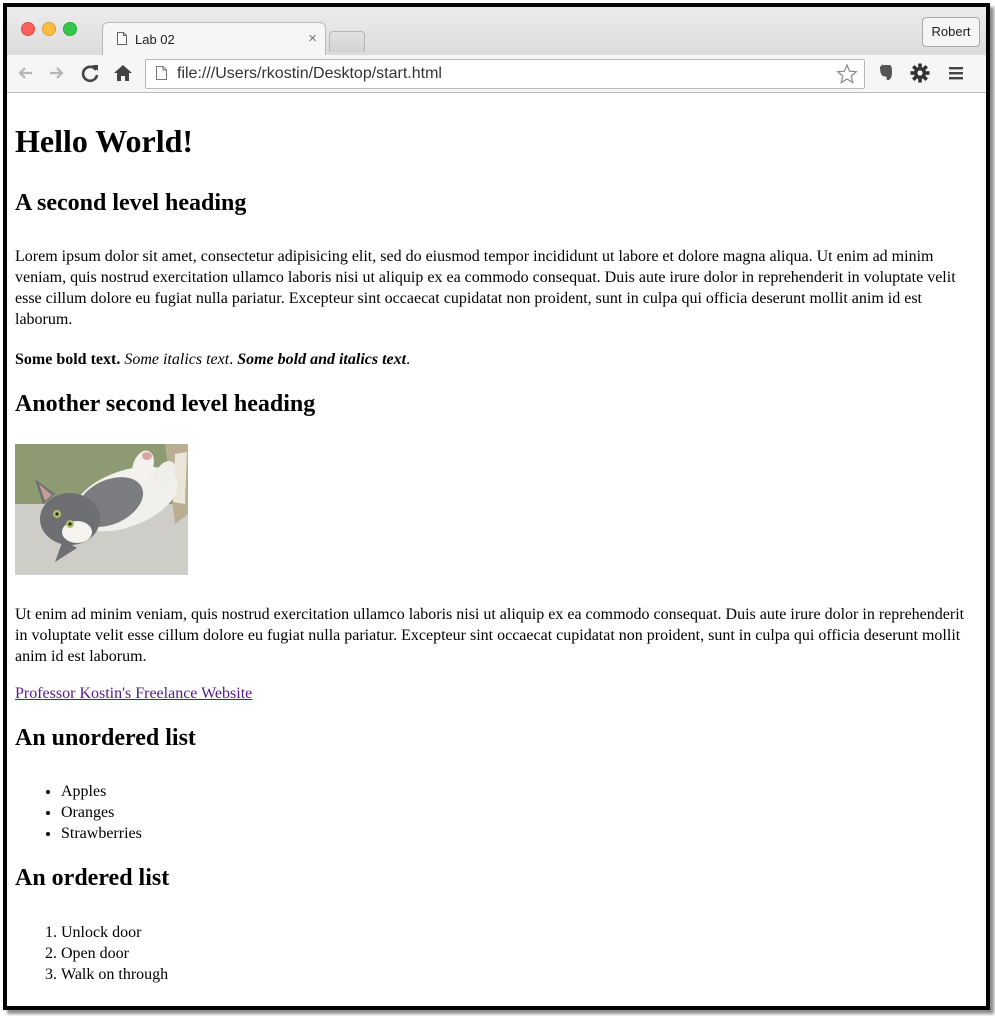 Image resolution: width=995 pixels, height=1016 pixels. I want to click on list-item: Walk on through, so click(114, 974).